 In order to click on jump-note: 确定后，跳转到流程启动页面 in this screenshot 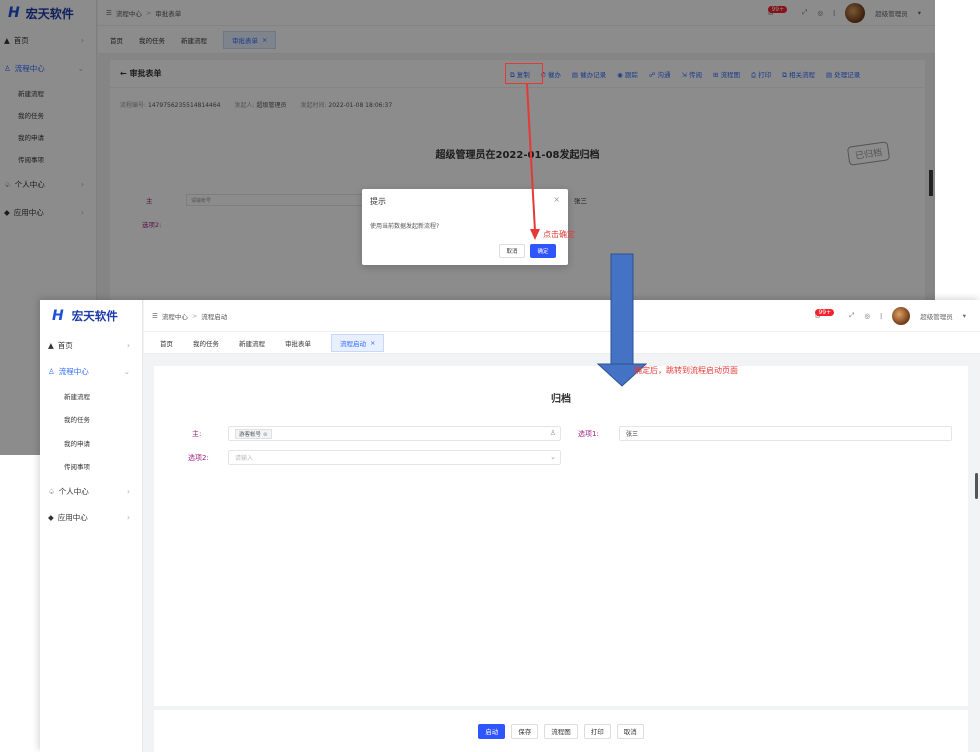, I will do `click(686, 370)`.